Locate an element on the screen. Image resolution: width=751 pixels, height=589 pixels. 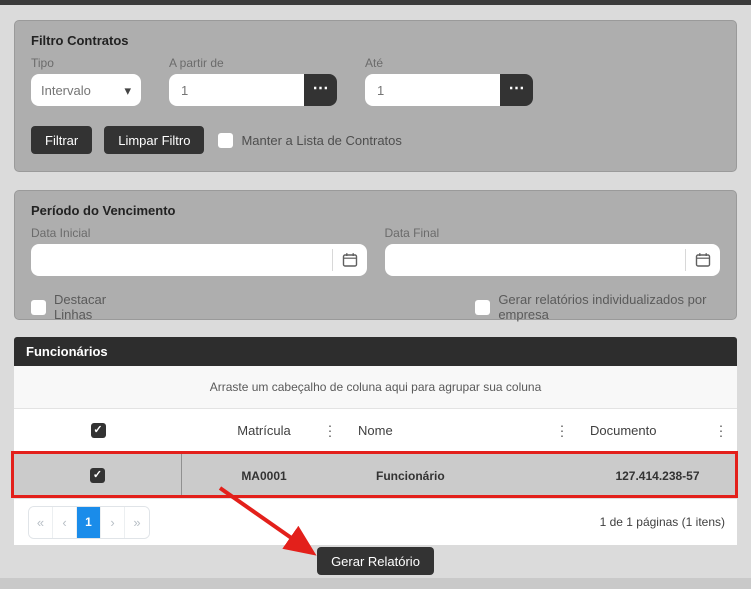
data-inicial-field: Data Inicial is located at coordinates (199, 251).